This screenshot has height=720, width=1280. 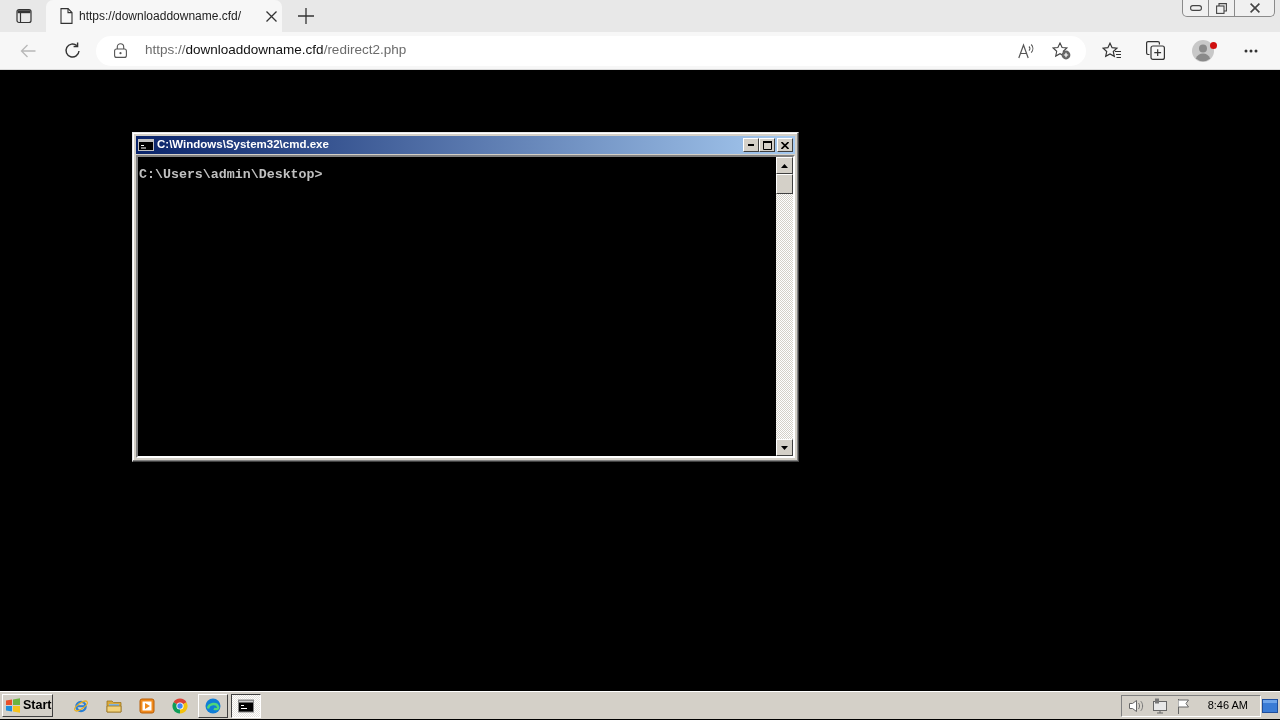 What do you see at coordinates (27, 705) in the screenshot?
I see `start-button: Start` at bounding box center [27, 705].